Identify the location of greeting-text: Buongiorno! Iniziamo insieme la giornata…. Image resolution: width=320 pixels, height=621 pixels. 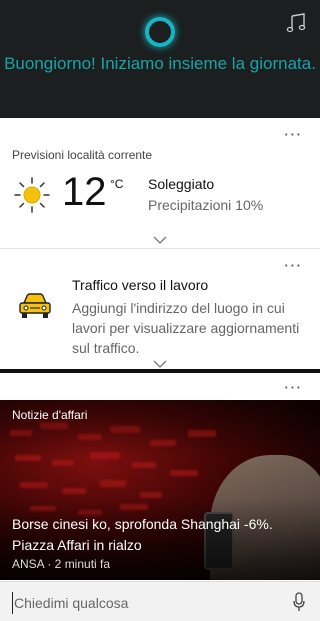
(160, 63).